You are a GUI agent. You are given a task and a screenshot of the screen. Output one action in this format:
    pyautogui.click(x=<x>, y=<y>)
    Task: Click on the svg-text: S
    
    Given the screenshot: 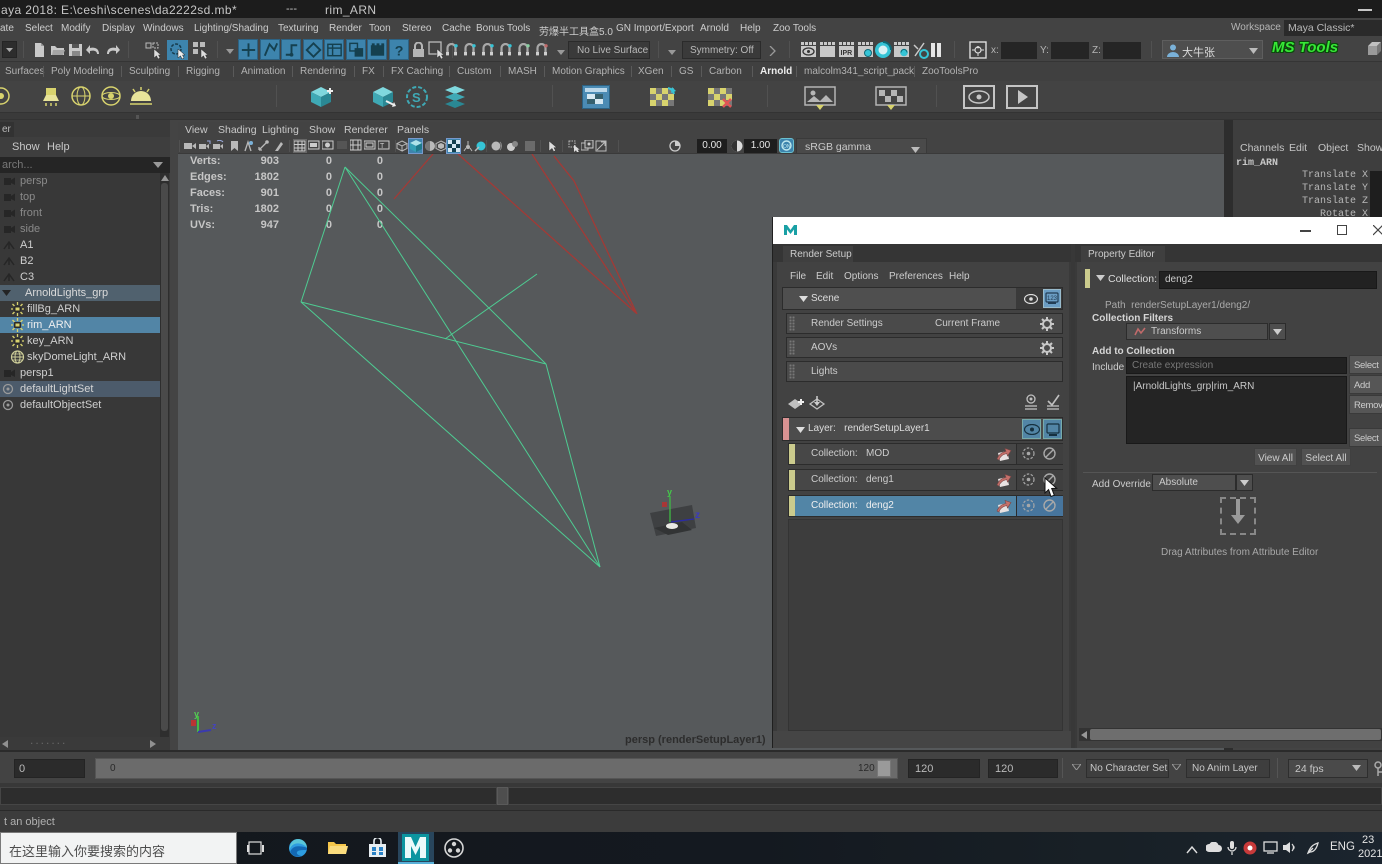 What is the action you would take?
    pyautogui.click(x=416, y=97)
    